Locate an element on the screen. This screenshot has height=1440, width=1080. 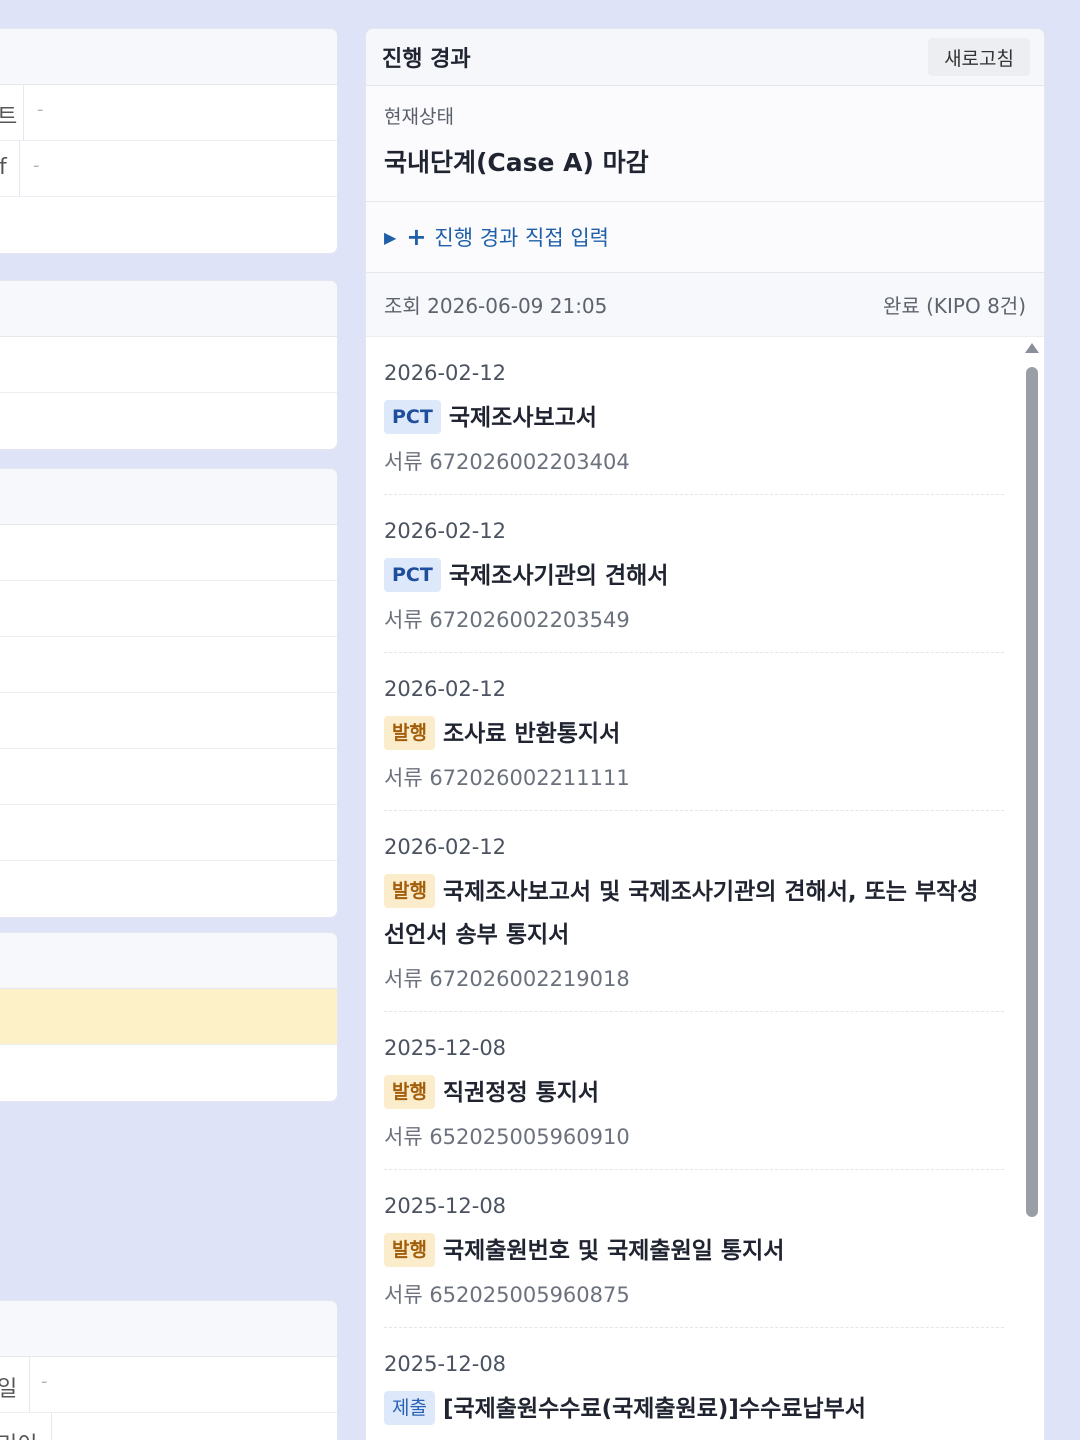
left-card-5: 일 - 리이 is located at coordinates (169, 1370).